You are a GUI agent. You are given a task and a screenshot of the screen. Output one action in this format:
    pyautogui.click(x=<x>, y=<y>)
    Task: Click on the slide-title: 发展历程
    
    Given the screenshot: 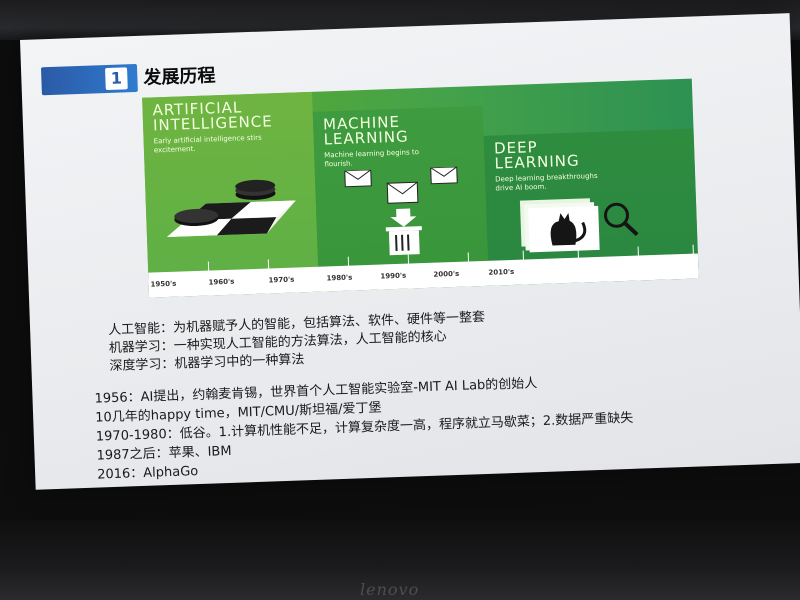 What is the action you would take?
    pyautogui.click(x=179, y=77)
    